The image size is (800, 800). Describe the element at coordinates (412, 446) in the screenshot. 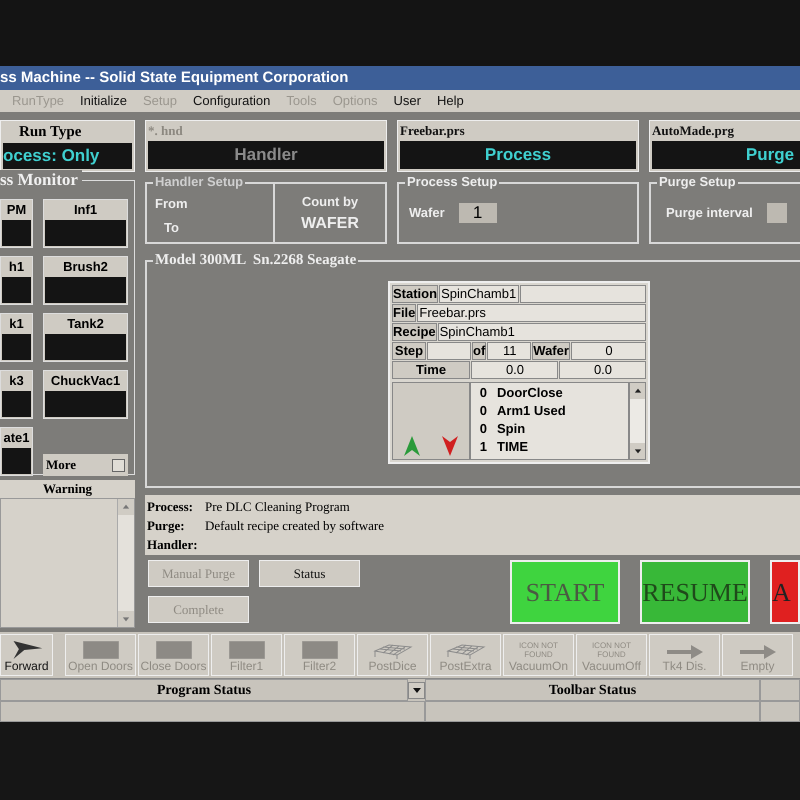

I see `up-arrow-icon` at that location.